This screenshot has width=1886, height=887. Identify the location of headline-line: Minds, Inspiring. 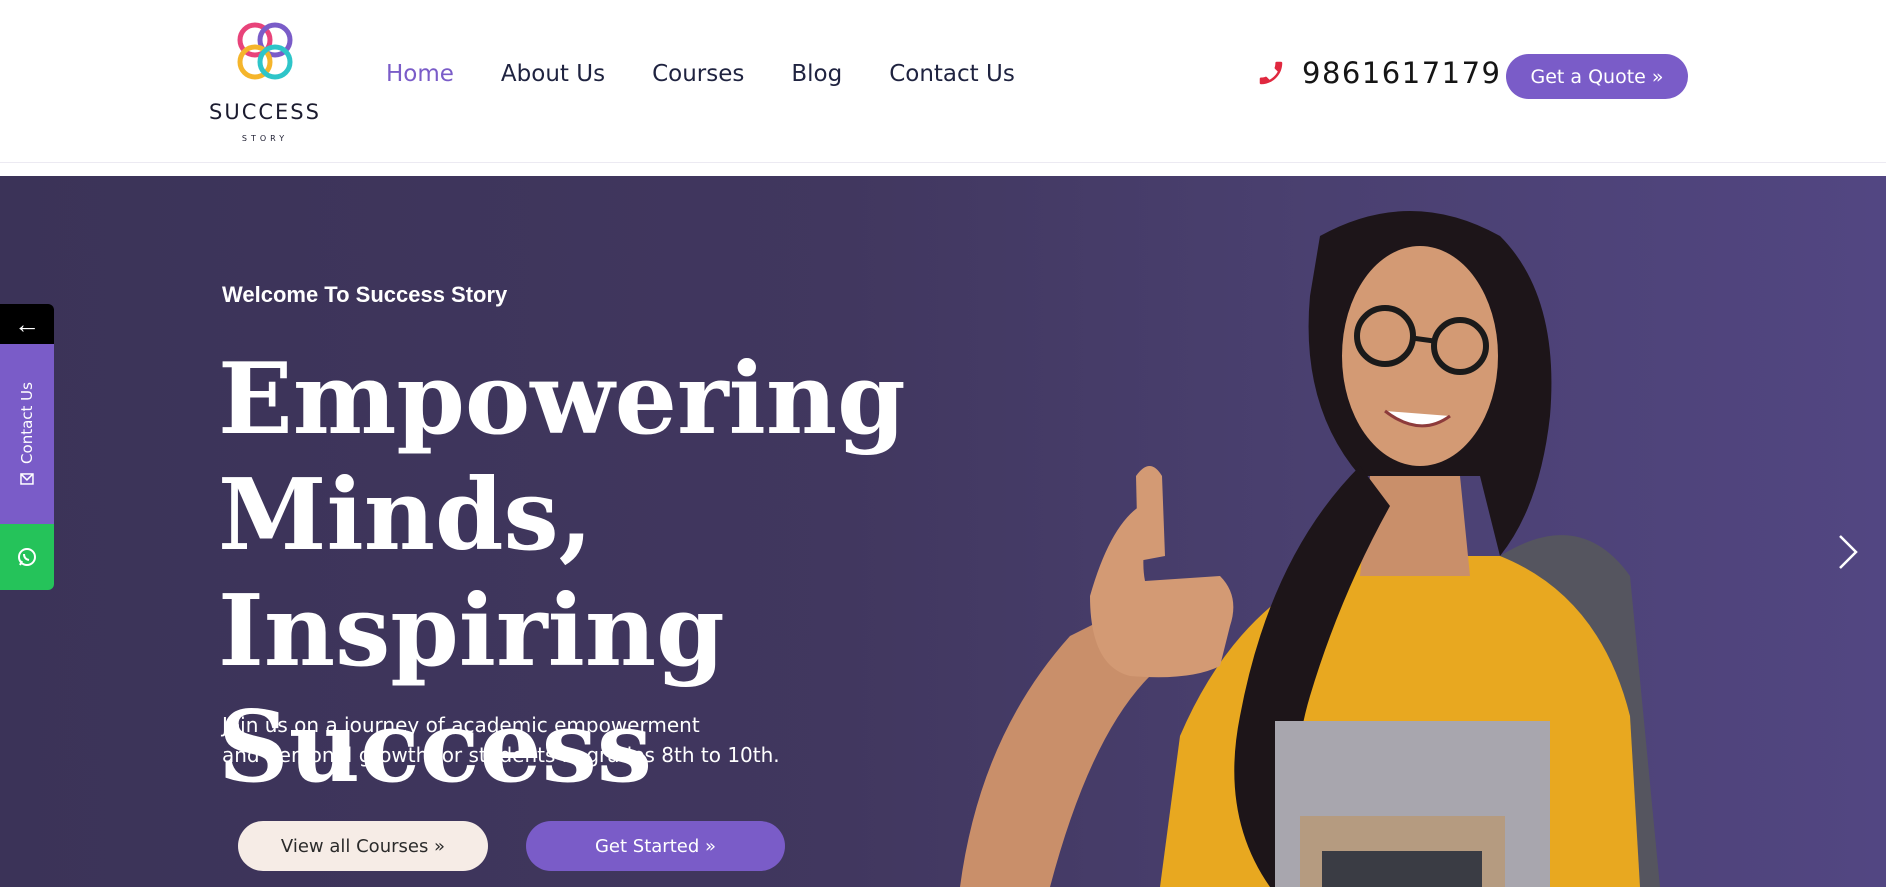
(471, 573).